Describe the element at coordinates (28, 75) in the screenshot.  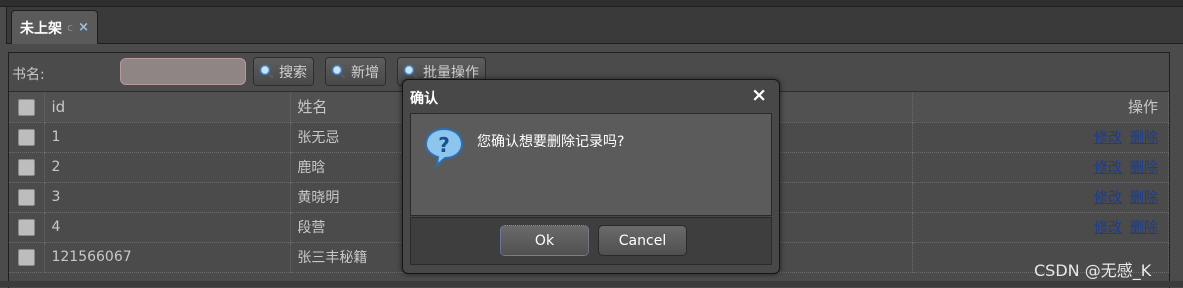
I see `book-name-label: 书名:` at that location.